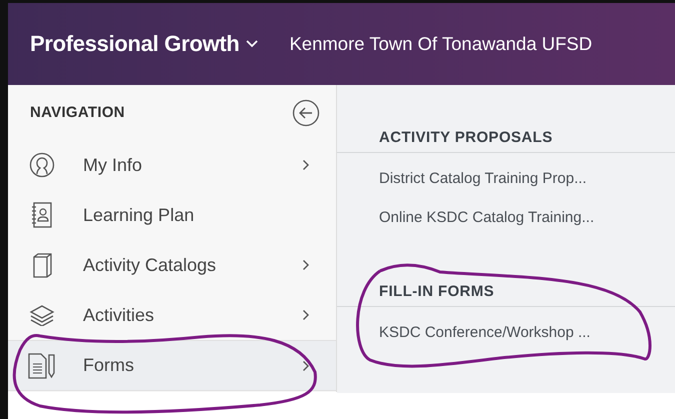 This screenshot has height=419, width=675. I want to click on sidebar-title: NAVIGATION, so click(77, 112).